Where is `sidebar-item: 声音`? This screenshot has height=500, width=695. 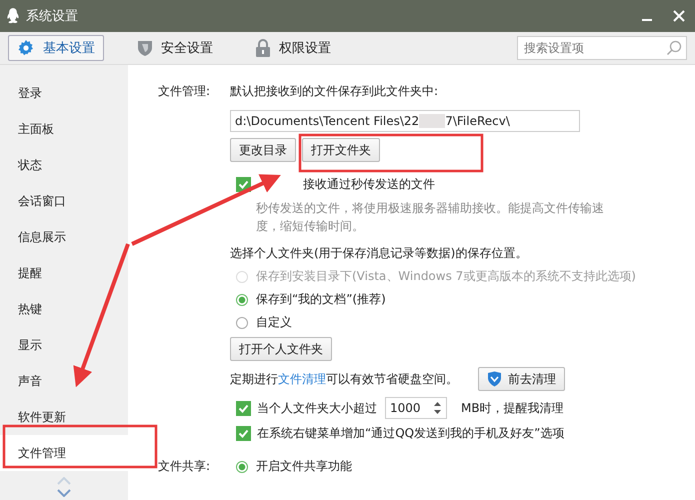
sidebar-item: 声音 is located at coordinates (64, 381).